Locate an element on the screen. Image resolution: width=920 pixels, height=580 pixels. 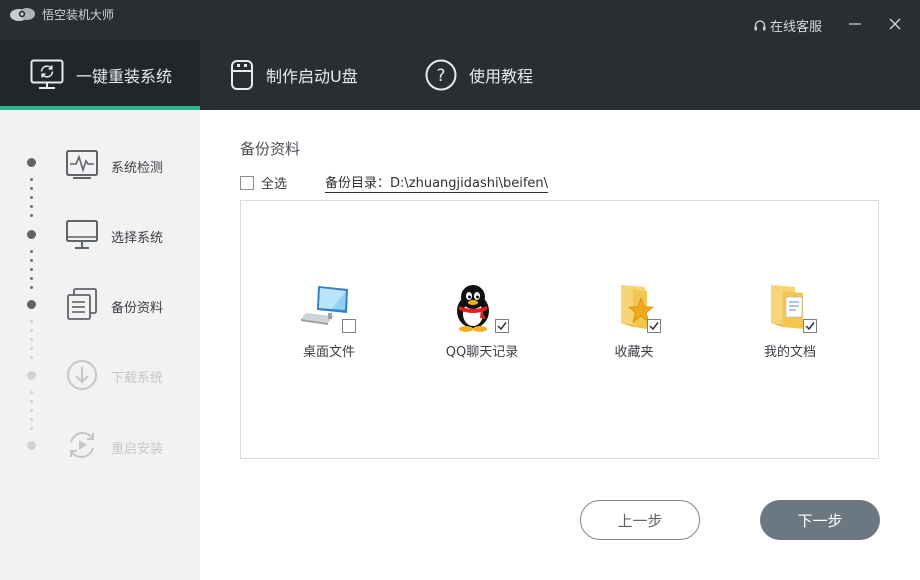
step-label-detect: 系统检测 is located at coordinates (137, 168).